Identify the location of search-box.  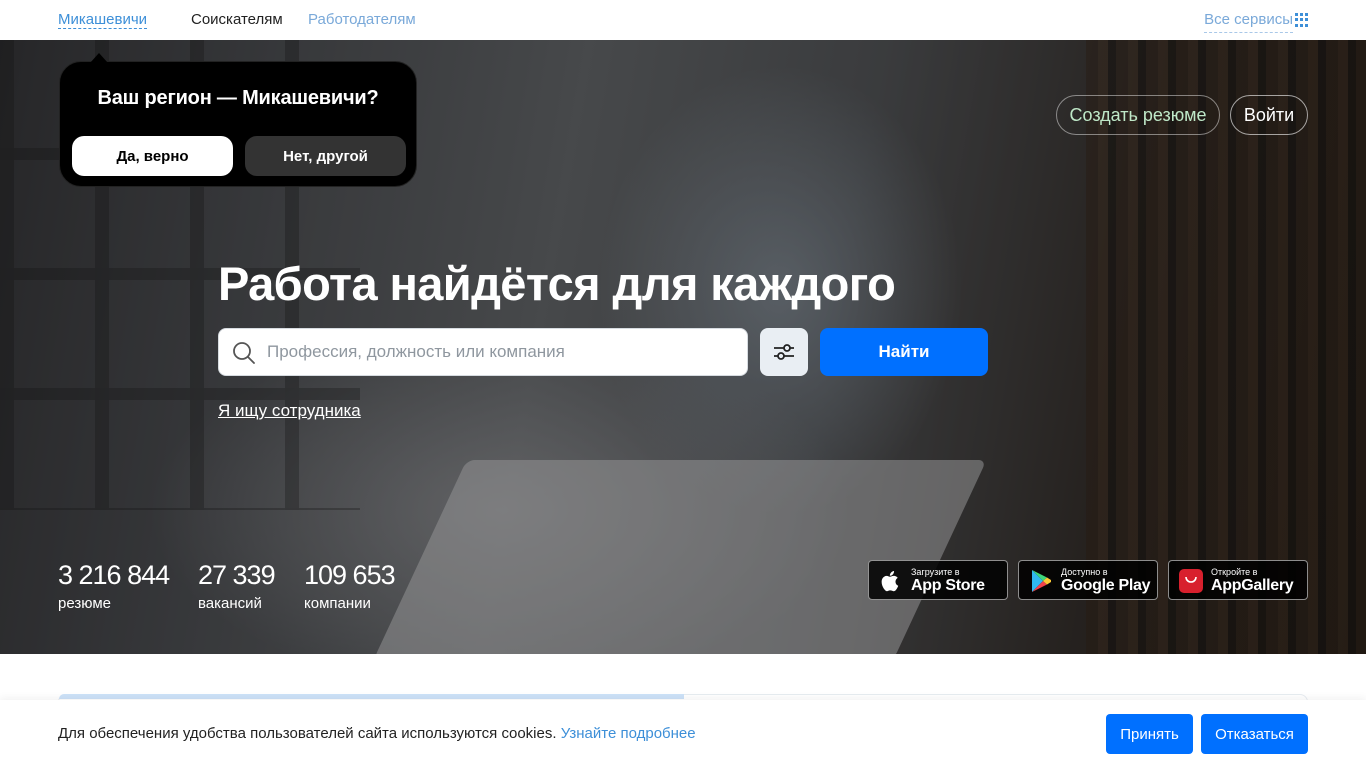
(483, 352).